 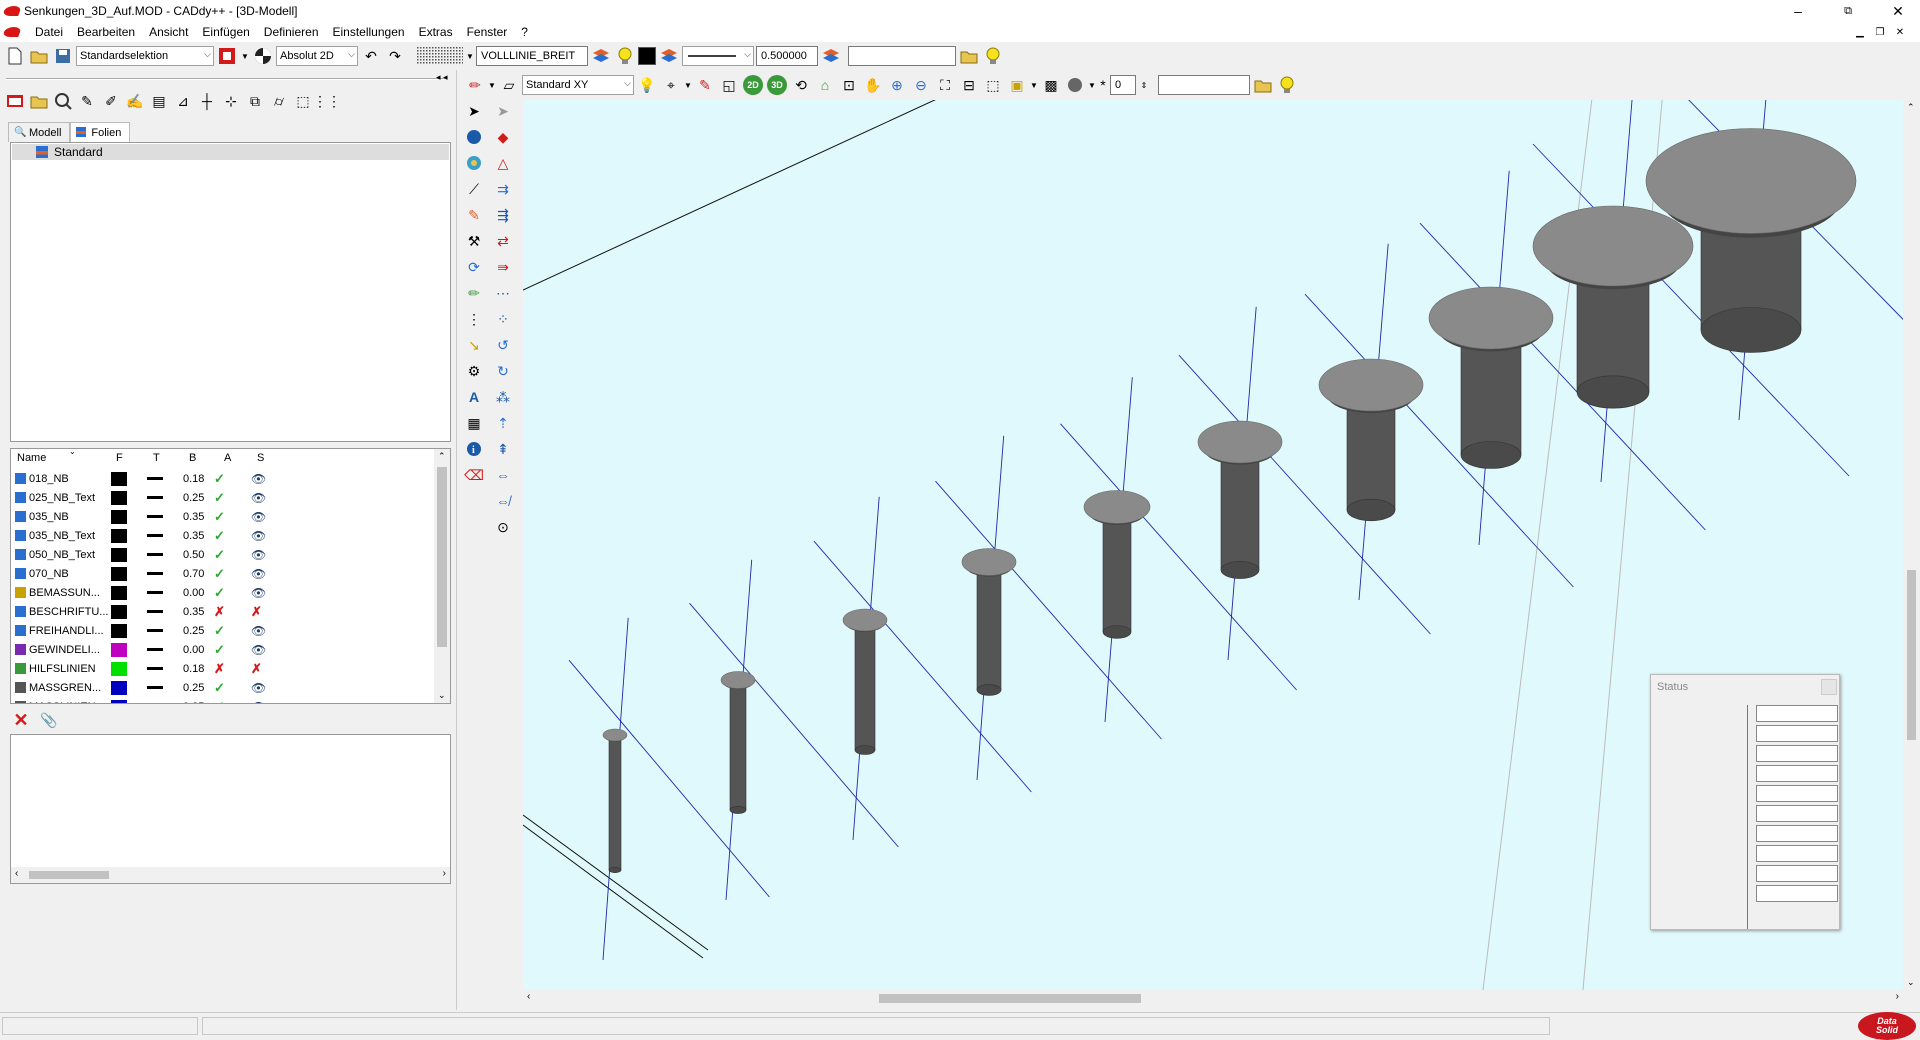 What do you see at coordinates (327, 101) in the screenshot?
I see `dotted-grid-icon: ⋮⋮` at bounding box center [327, 101].